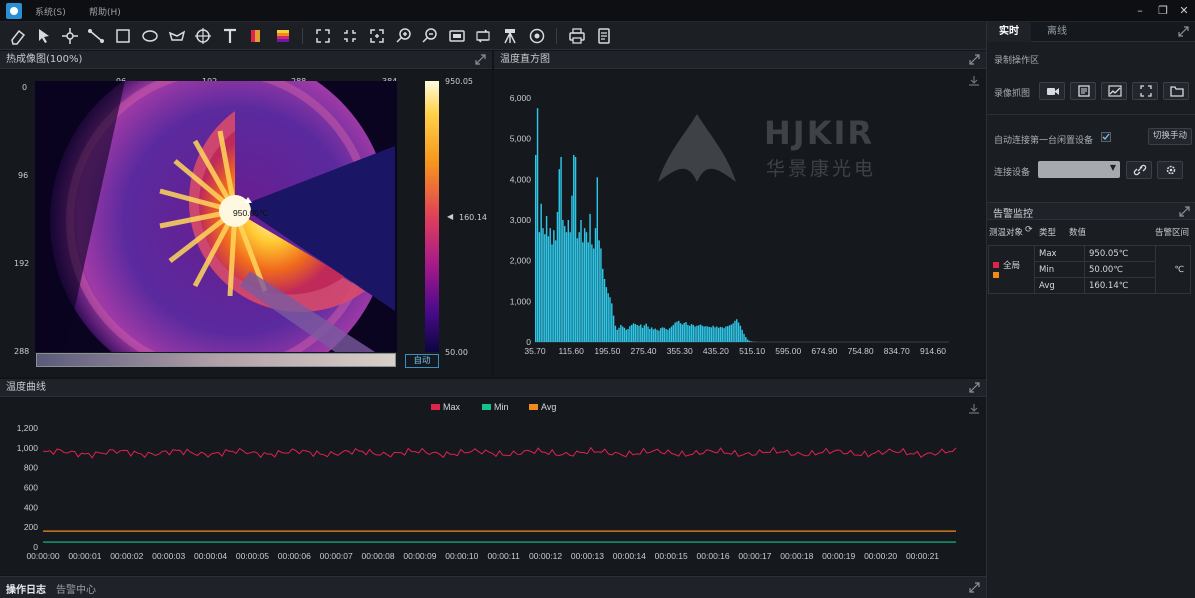 The width and height of the screenshot is (1195, 598). I want to click on capture-icon, so click(1084, 91).